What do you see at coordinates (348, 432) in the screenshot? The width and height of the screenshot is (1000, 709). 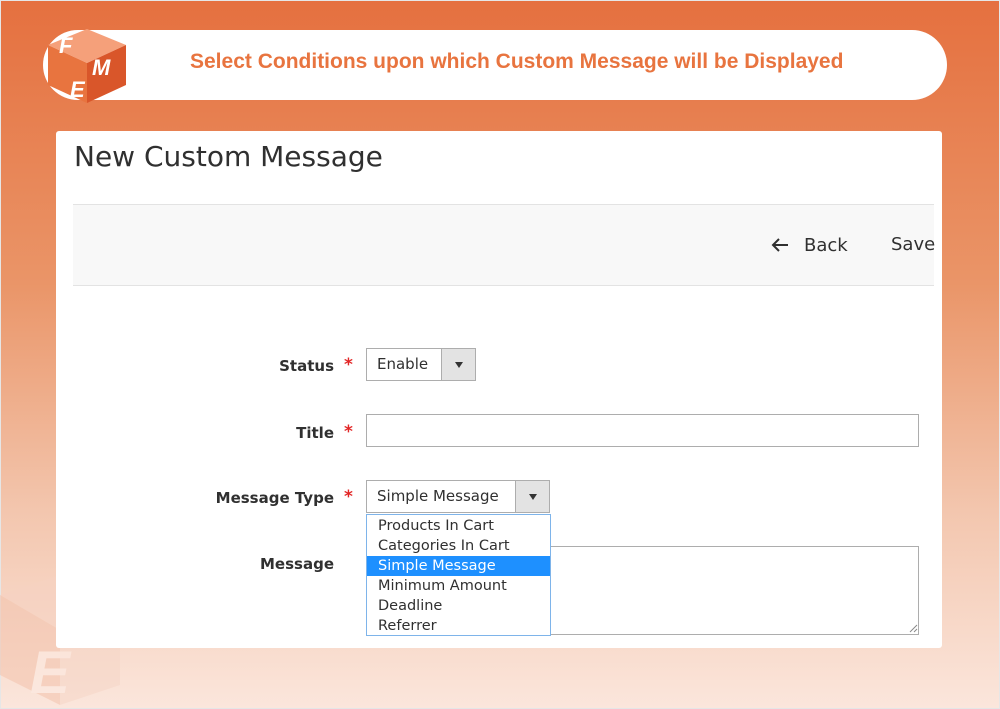 I see `title-required-mark: *` at bounding box center [348, 432].